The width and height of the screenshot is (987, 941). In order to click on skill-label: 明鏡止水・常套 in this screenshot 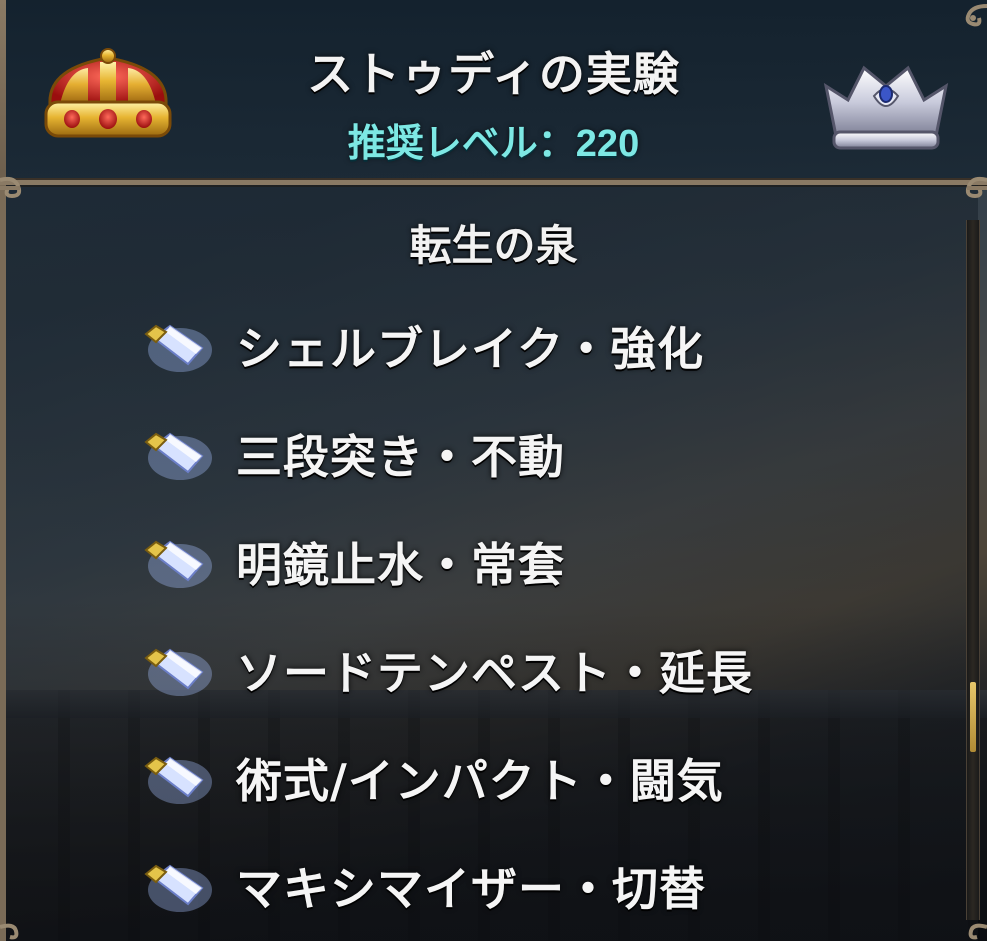, I will do `click(400, 565)`.